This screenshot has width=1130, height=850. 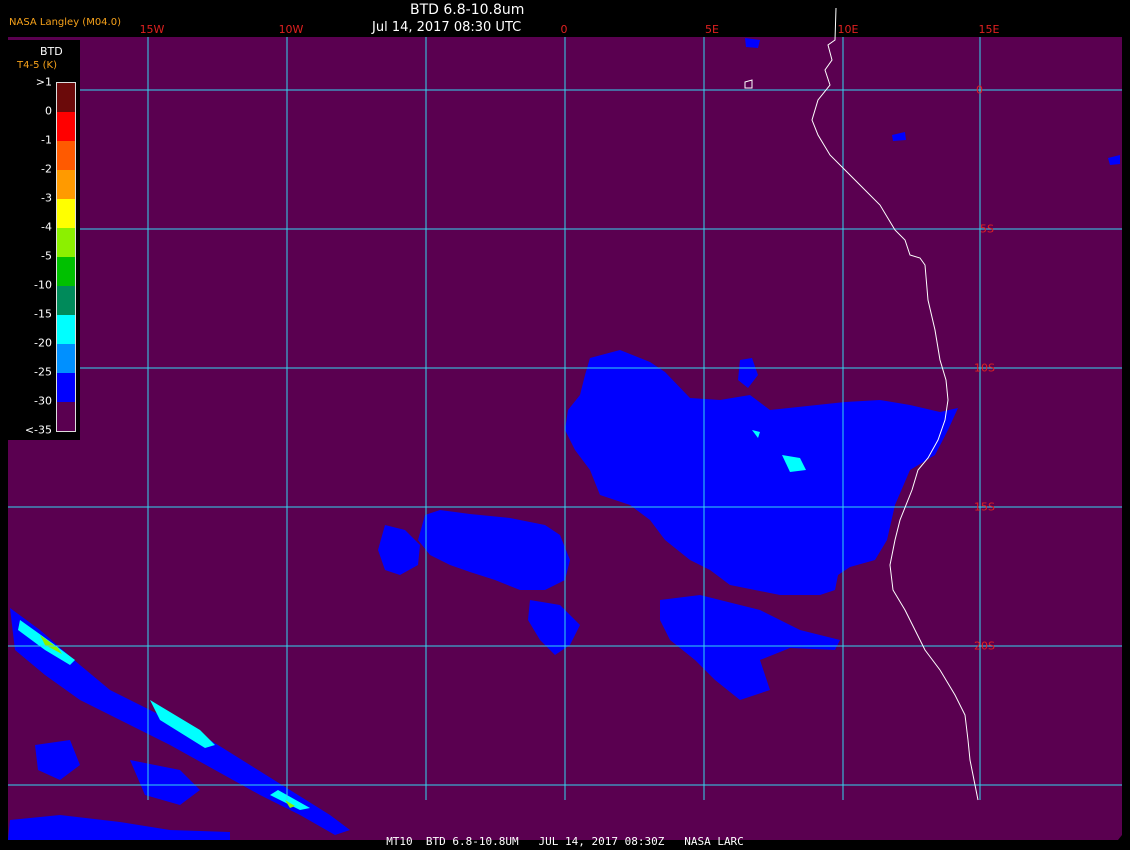 What do you see at coordinates (984, 507) in the screenshot?
I see `lat-label: 15S` at bounding box center [984, 507].